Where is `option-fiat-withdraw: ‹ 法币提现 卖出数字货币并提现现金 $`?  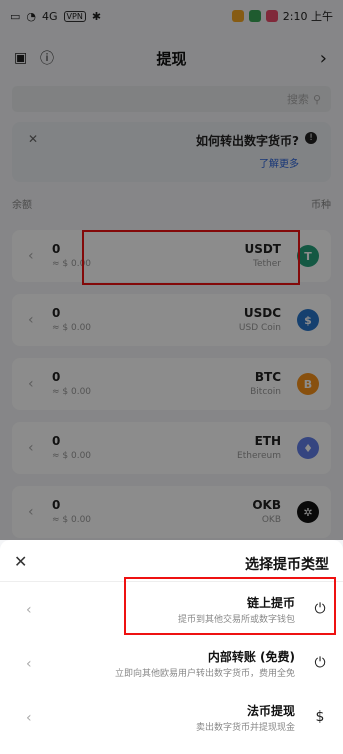 option-fiat-withdraw: ‹ 法币提现 卖出数字货币并提现现金 $ is located at coordinates (171, 720).